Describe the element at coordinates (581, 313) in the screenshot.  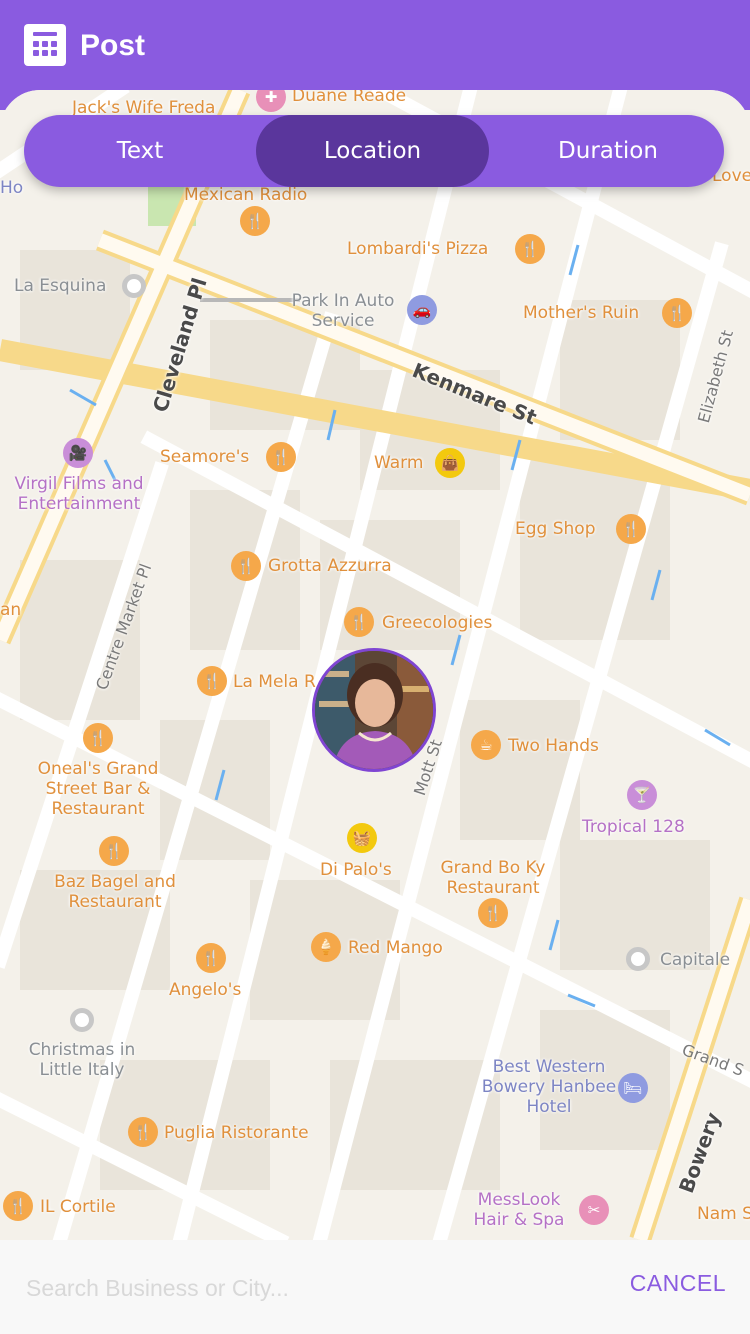
I see `place-label: Mother's Ruin` at that location.